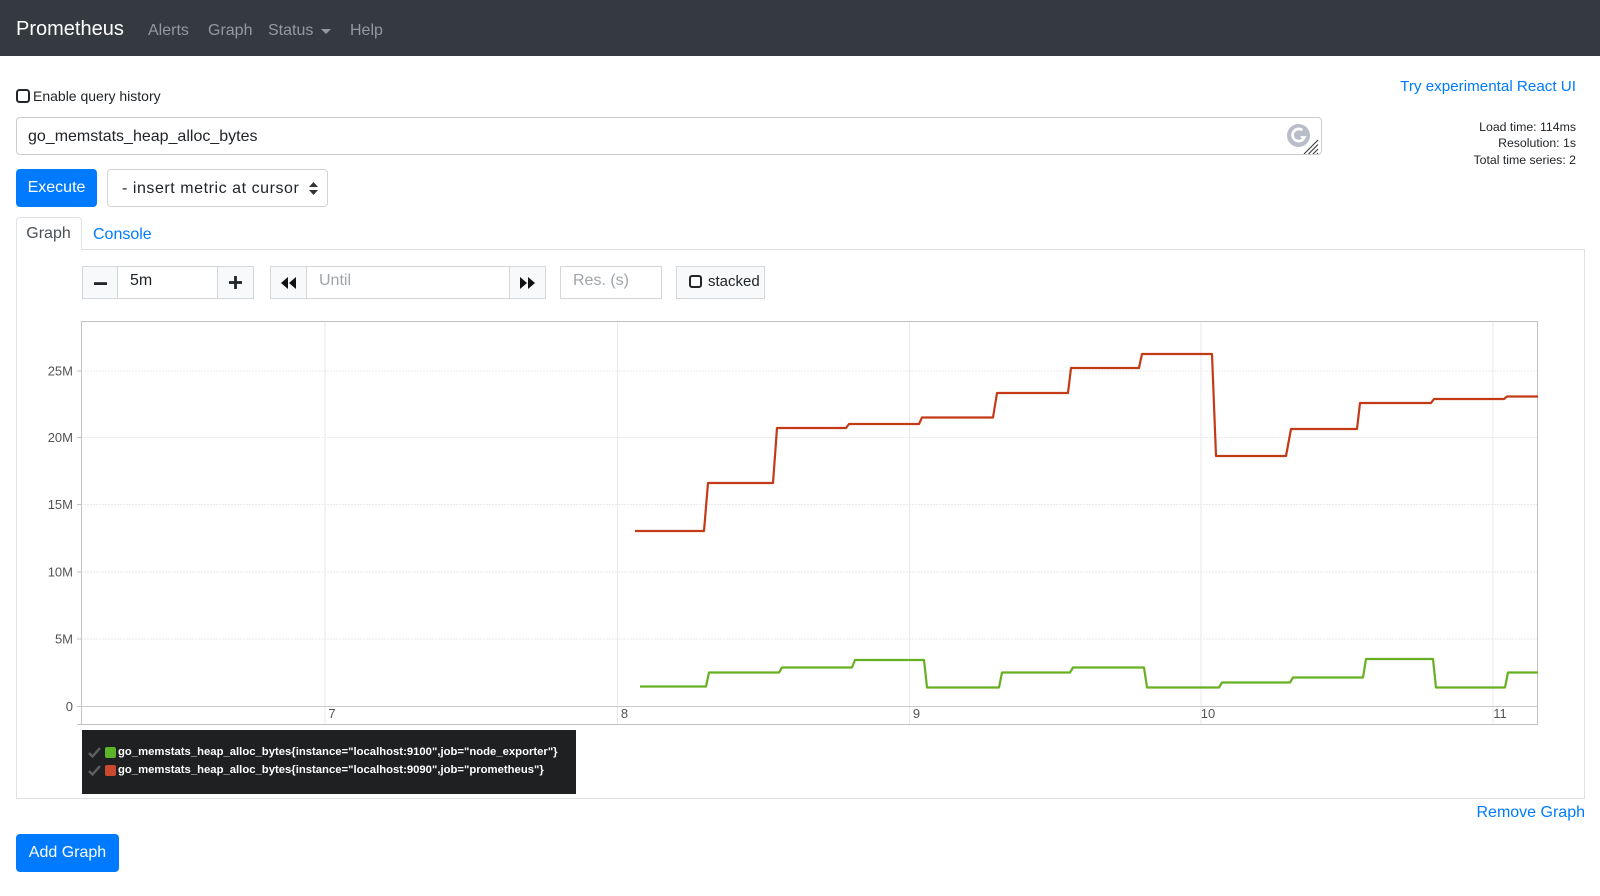  Describe the element at coordinates (69, 706) in the screenshot. I see `svg-text: 0` at that location.